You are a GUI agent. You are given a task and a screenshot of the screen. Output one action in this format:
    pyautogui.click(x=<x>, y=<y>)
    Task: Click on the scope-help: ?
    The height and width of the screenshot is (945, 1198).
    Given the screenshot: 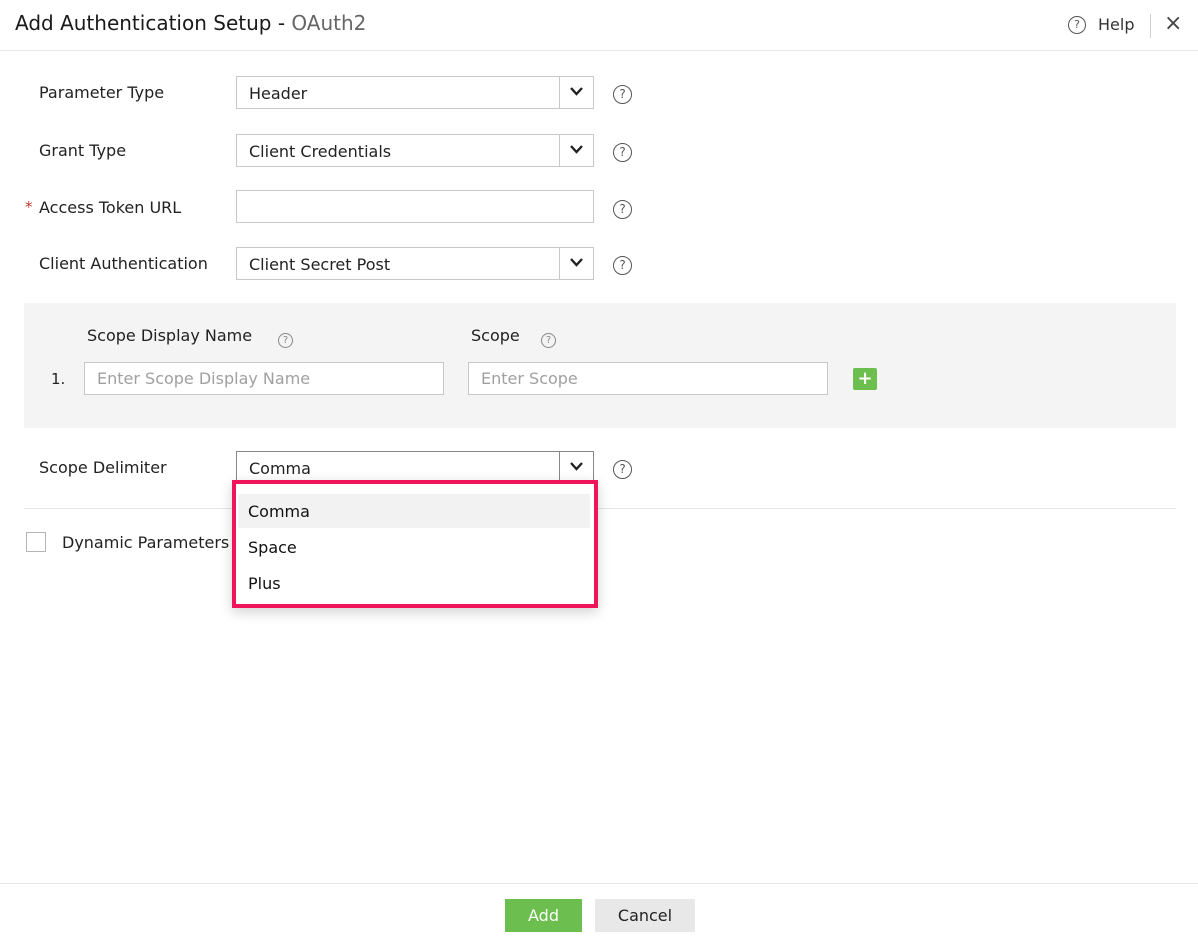 What is the action you would take?
    pyautogui.click(x=548, y=338)
    